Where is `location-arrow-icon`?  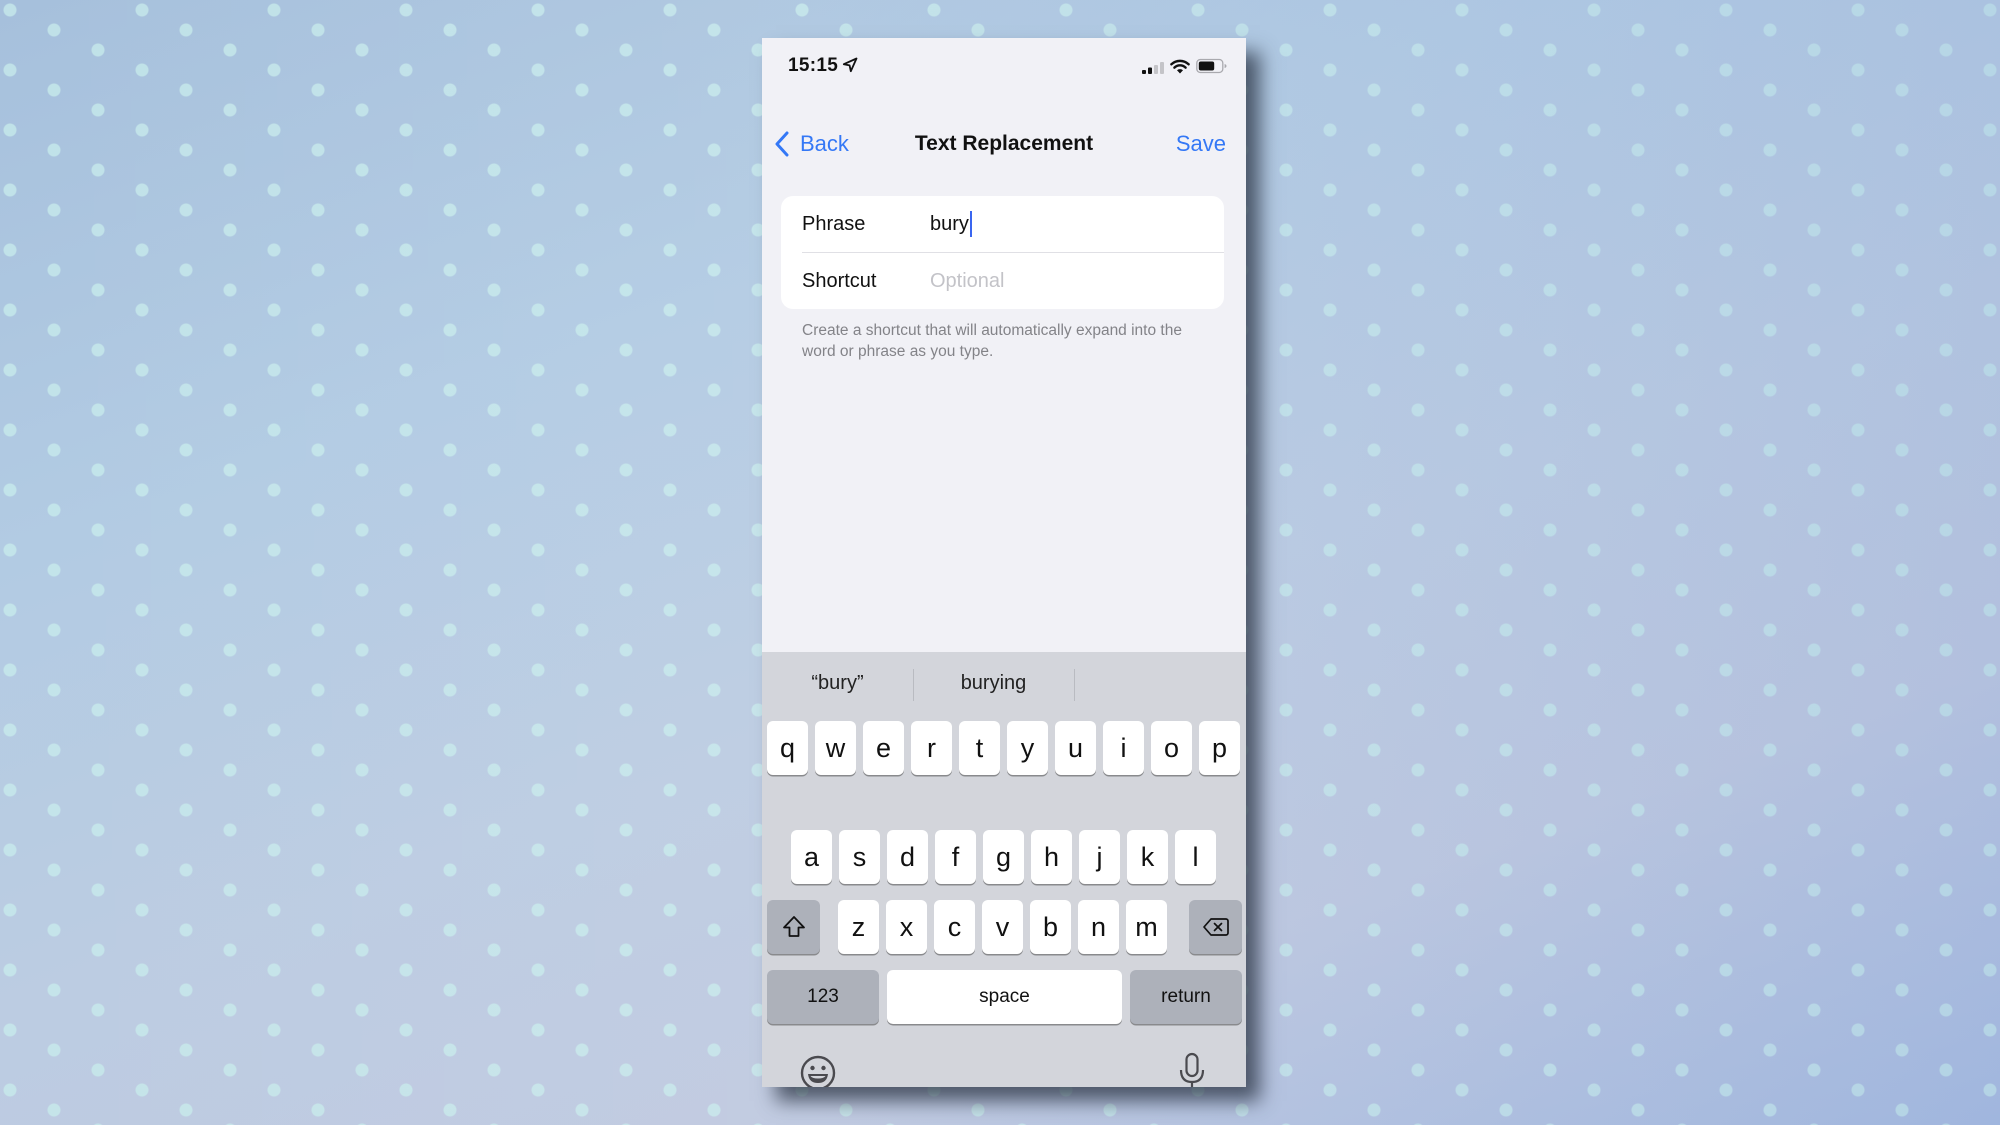
location-arrow-icon is located at coordinates (850, 65).